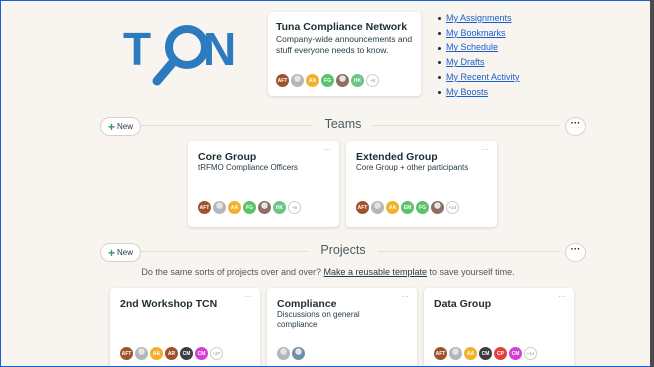  What do you see at coordinates (575, 252) in the screenshot?
I see `projects-options-button: ···` at bounding box center [575, 252].